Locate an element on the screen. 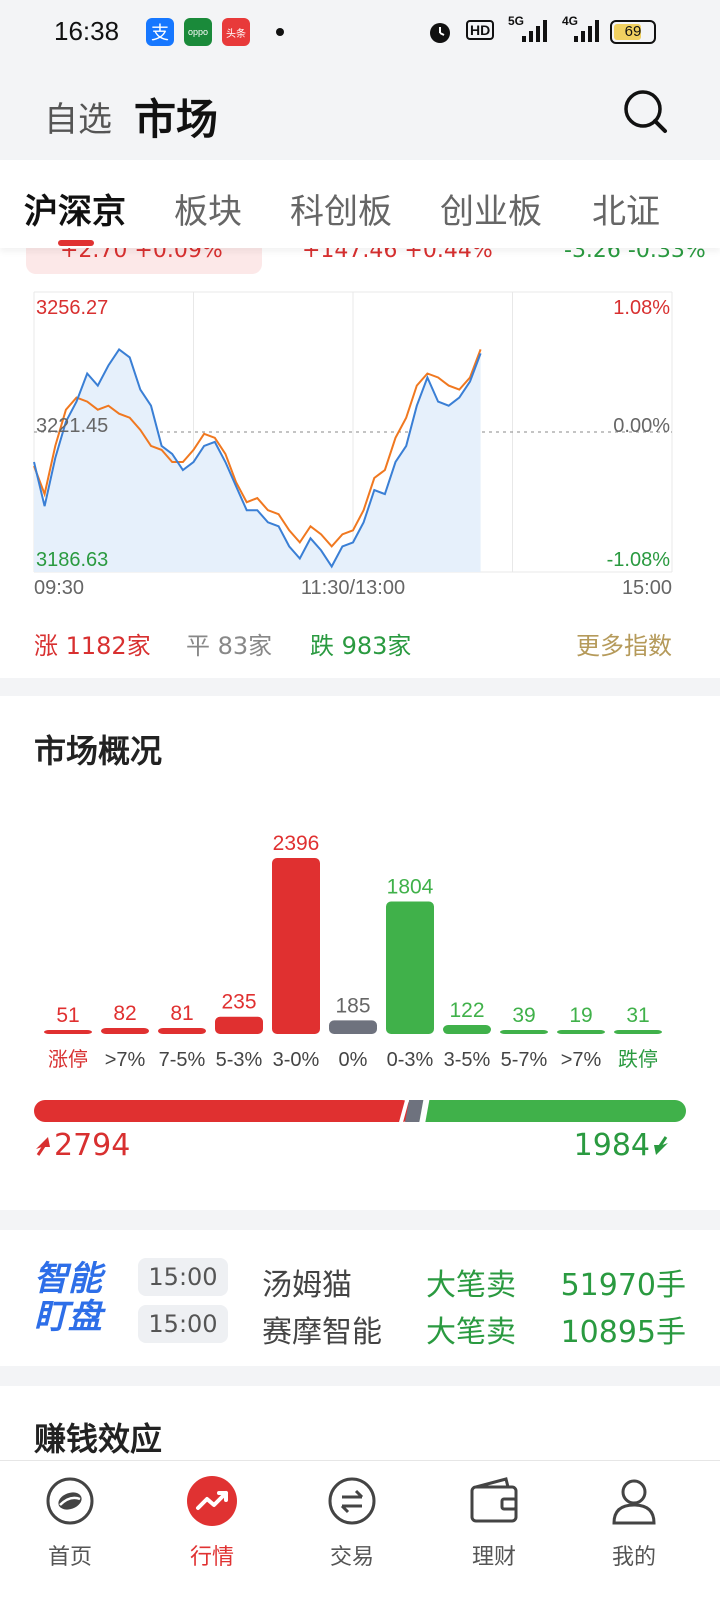  y-label-bottom: 3186.63 is located at coordinates (72, 560).